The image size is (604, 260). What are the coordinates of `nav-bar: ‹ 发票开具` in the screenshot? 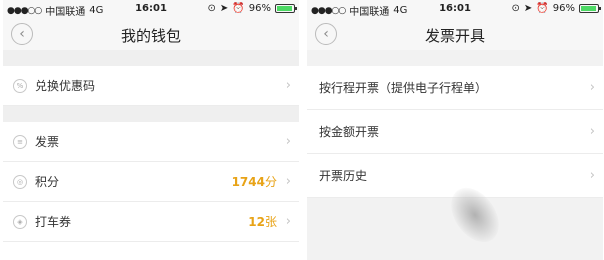 It's located at (455, 34).